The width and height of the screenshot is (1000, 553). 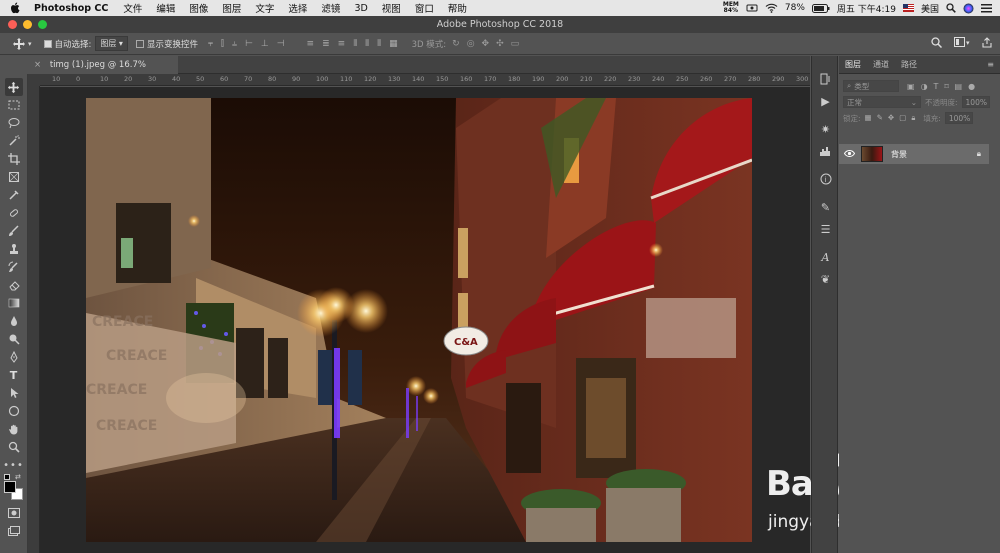 What do you see at coordinates (14, 531) in the screenshot?
I see `screen-mode-icon` at bounding box center [14, 531].